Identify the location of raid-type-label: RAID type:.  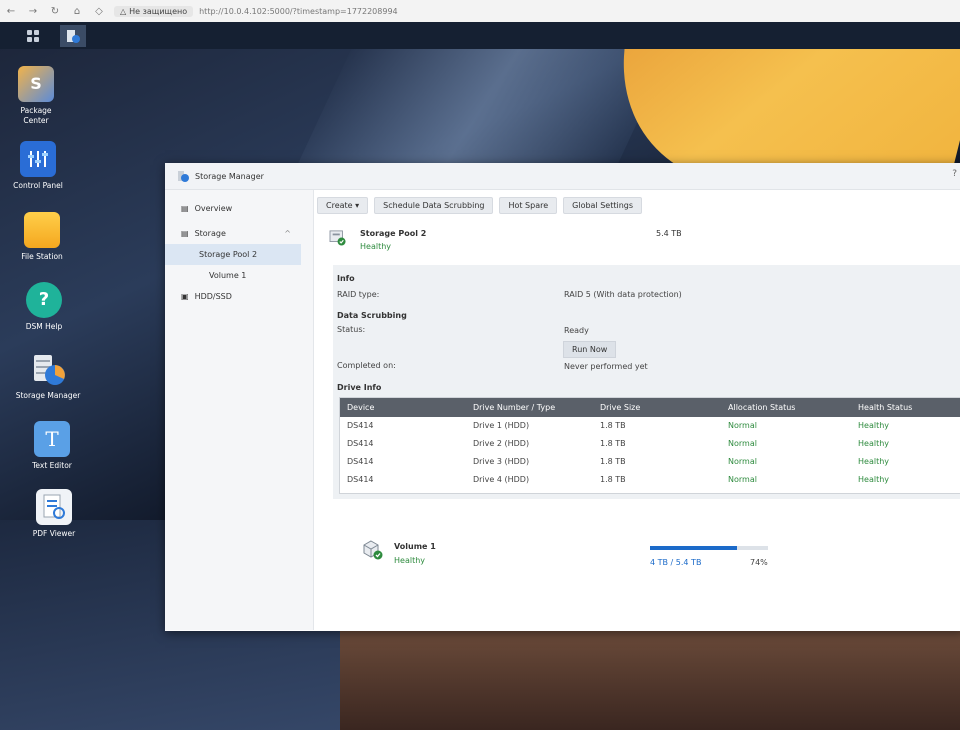
(358, 294).